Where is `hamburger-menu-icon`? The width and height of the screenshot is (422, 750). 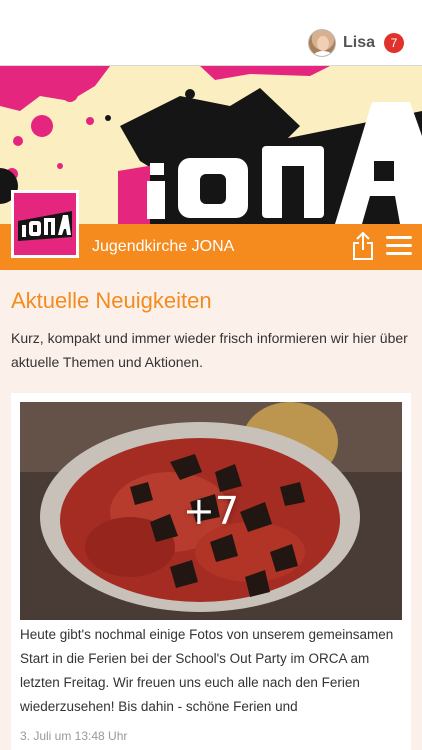
hamburger-menu-icon is located at coordinates (399, 247).